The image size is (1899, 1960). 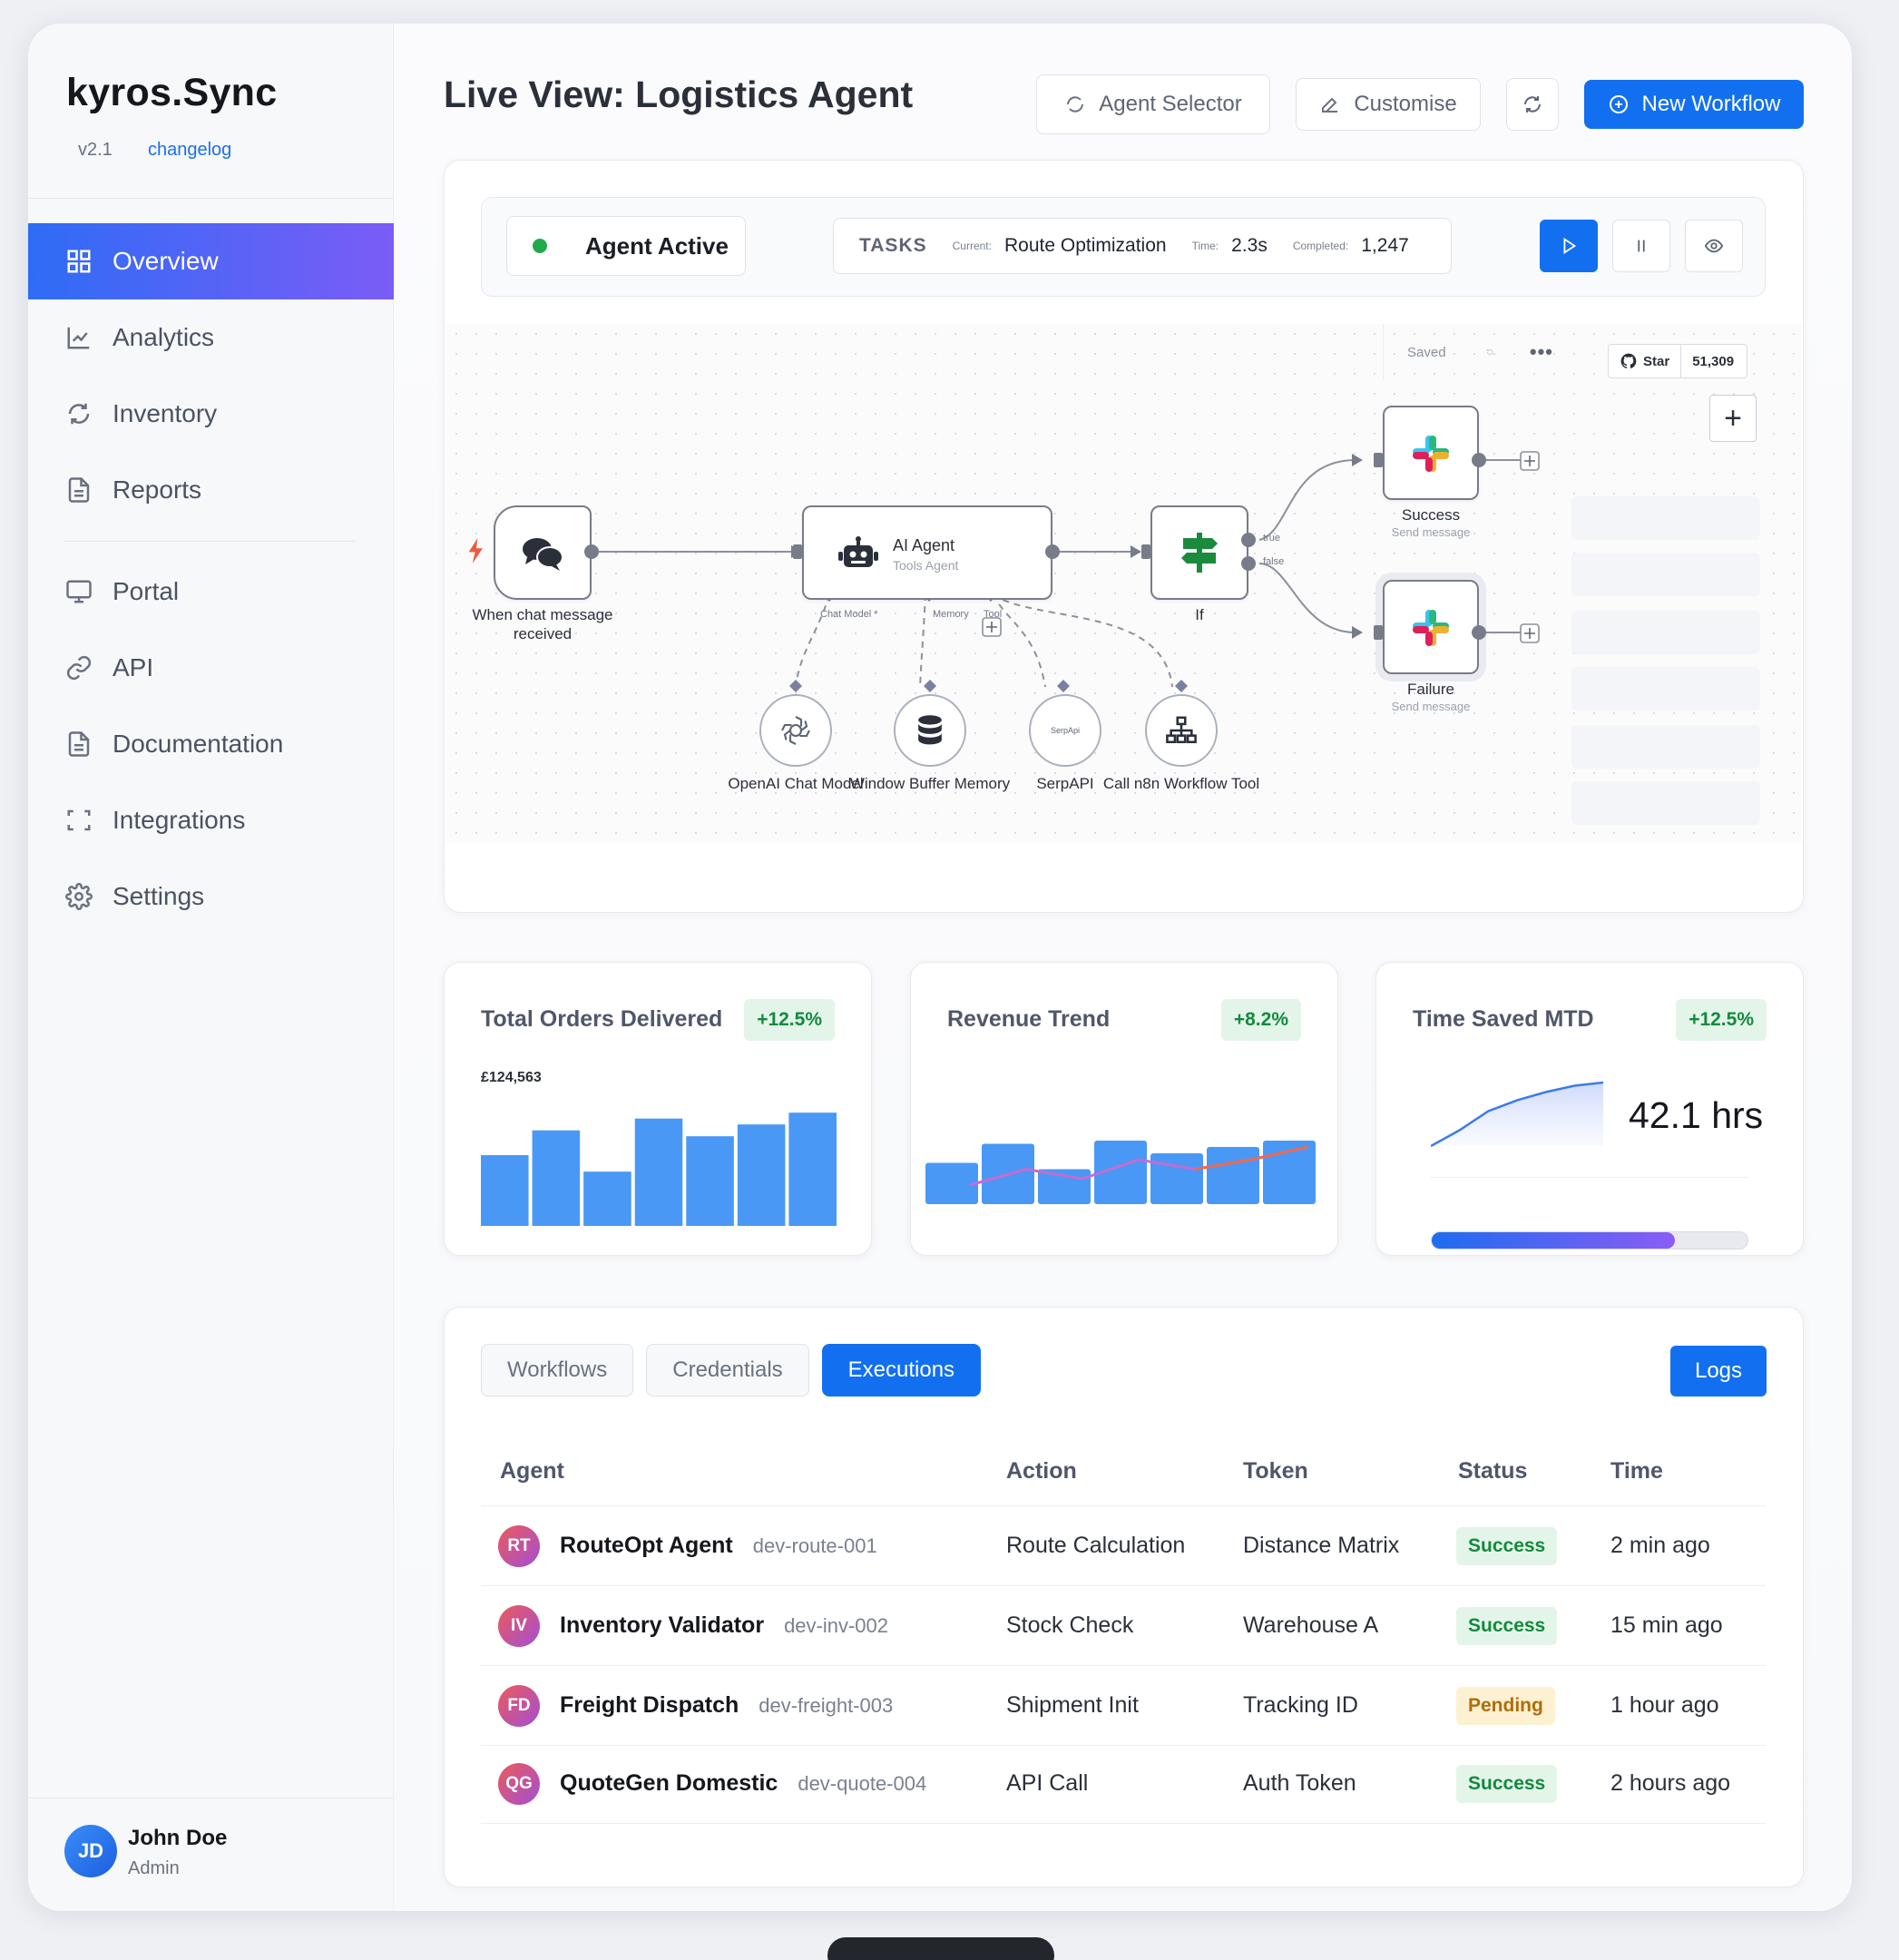 I want to click on user-profile: JD, so click(x=91, y=1851).